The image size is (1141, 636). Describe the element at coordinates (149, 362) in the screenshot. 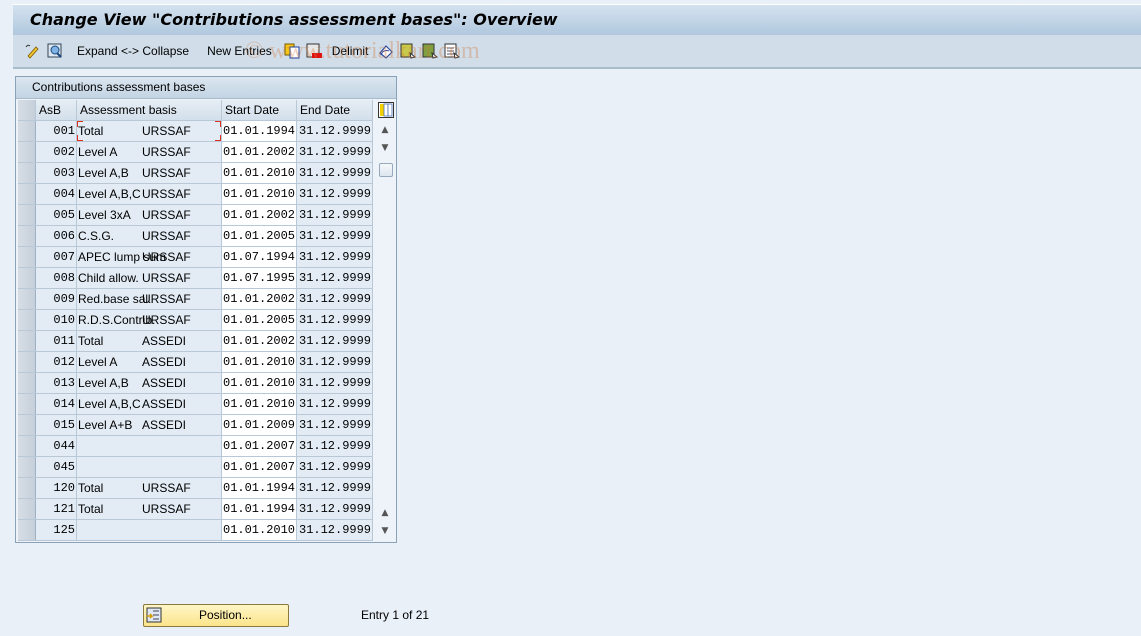

I see `cell-assessment-basis: Level A ASSEDI` at that location.